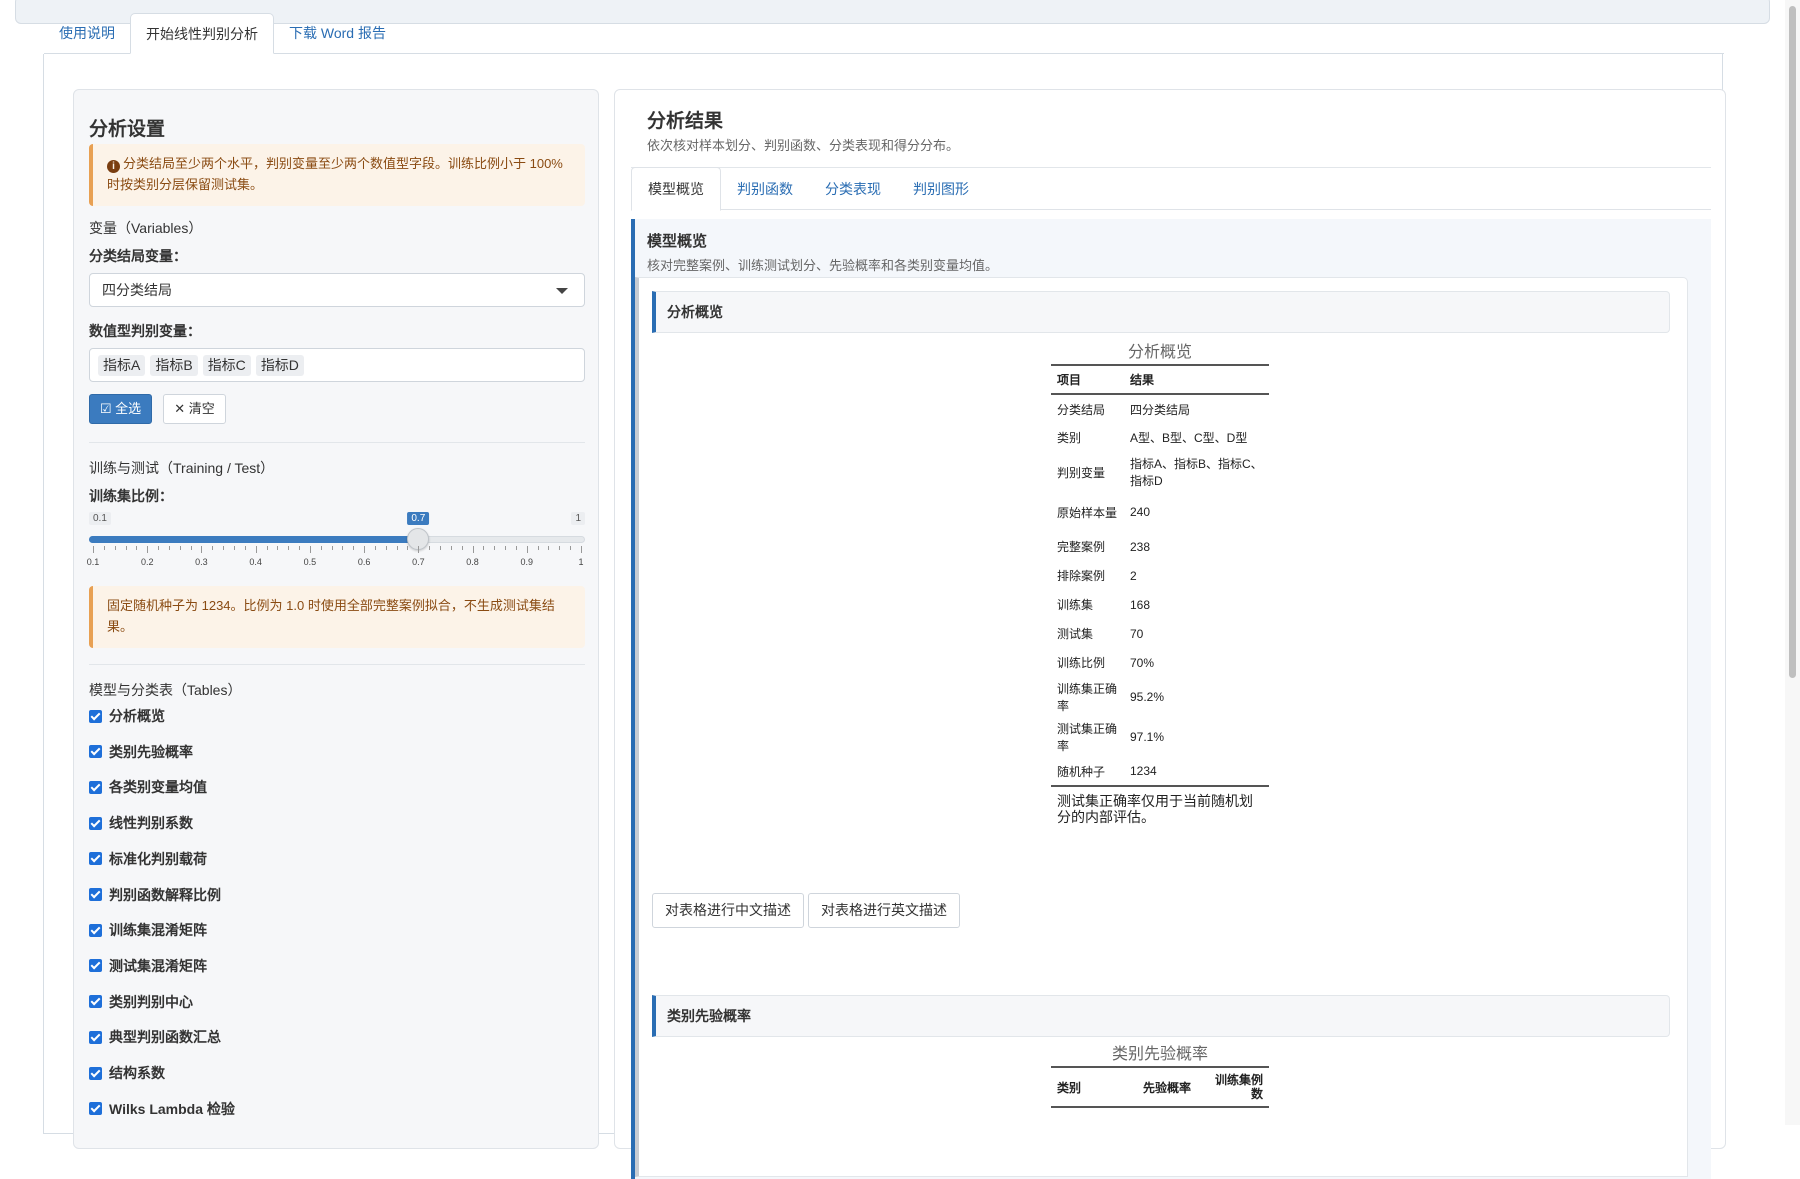  What do you see at coordinates (337, 442) in the screenshot?
I see `divider` at bounding box center [337, 442].